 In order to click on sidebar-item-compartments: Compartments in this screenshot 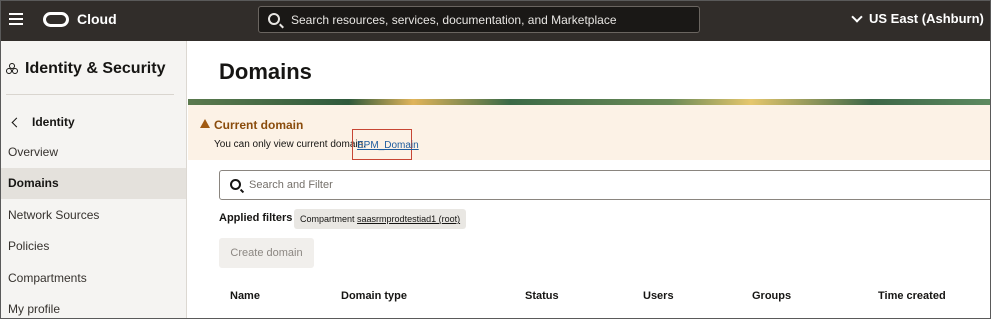, I will do `click(93, 278)`.